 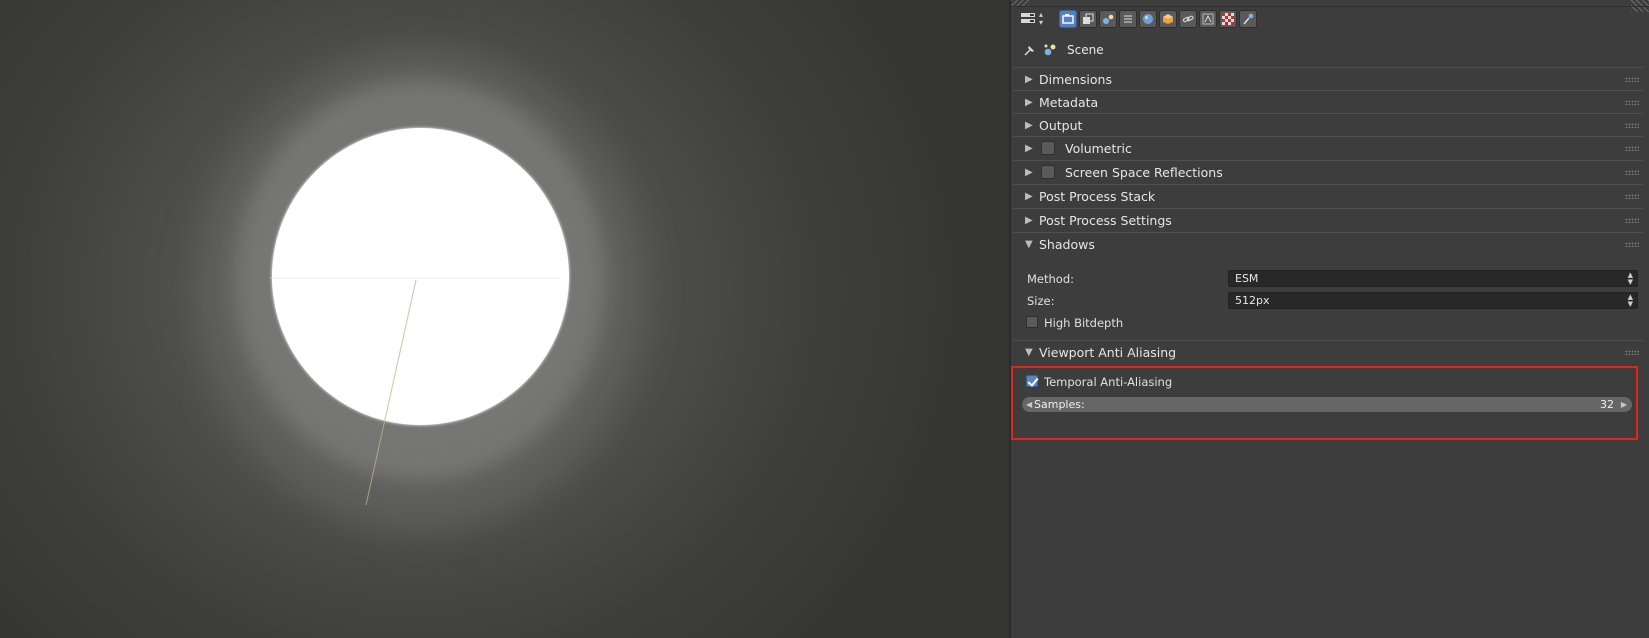 I want to click on tab-object, so click(x=1148, y=19).